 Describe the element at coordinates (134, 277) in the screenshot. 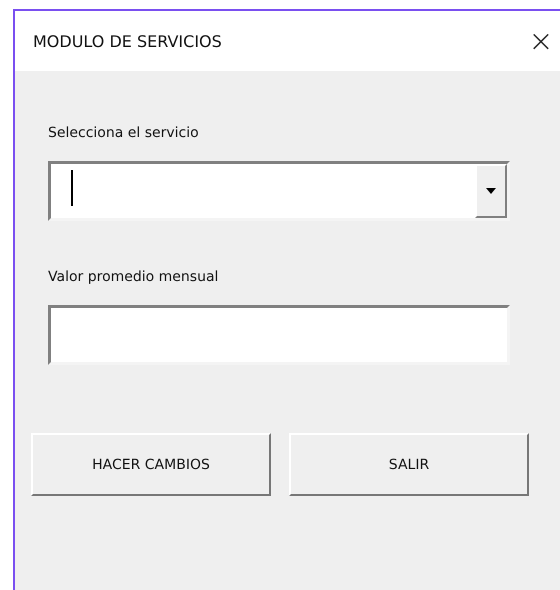

I see `field-label: Valor promedio mensual` at that location.